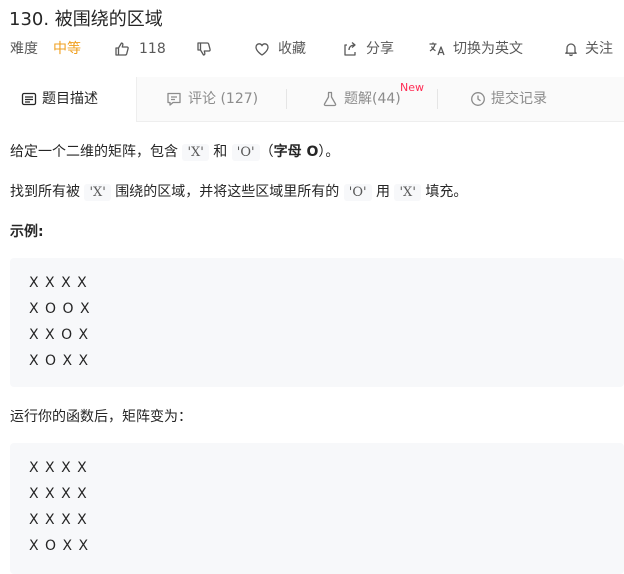  Describe the element at coordinates (96, 152) in the screenshot. I see `text-segment: 给定一个二维的矩阵，包含` at that location.